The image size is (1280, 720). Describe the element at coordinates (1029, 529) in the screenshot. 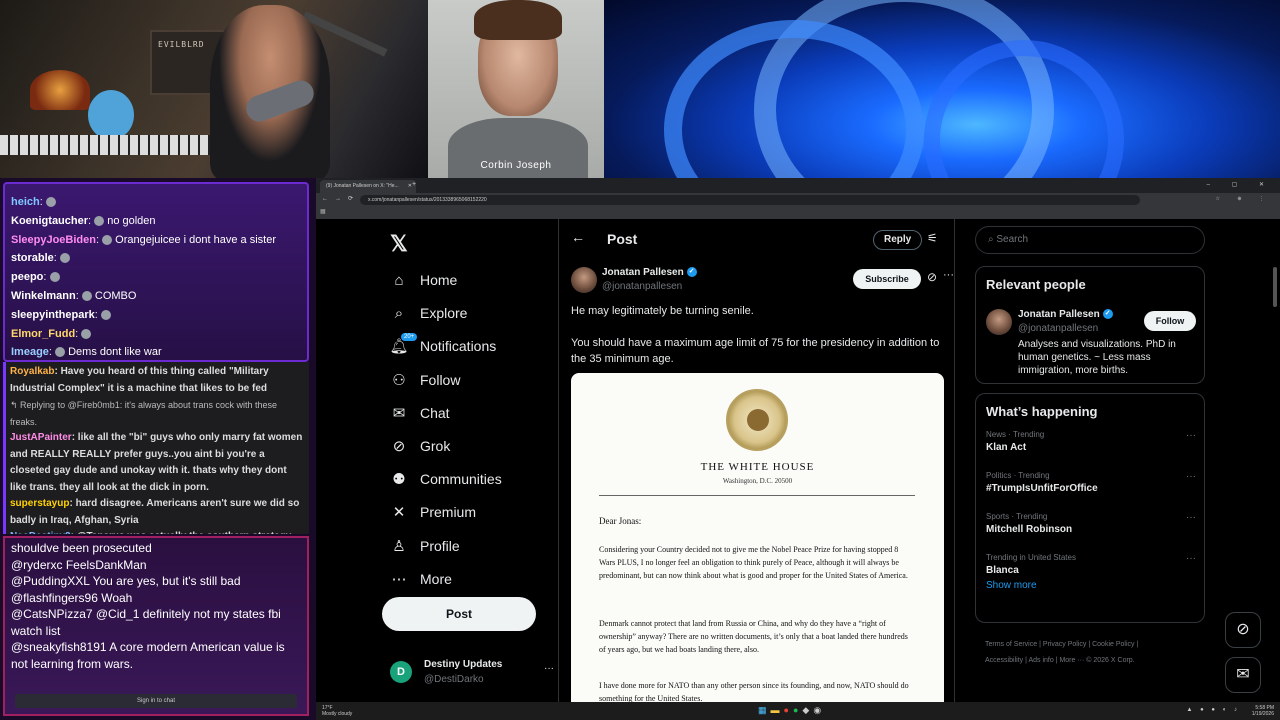

I see `trend-title: Mitchell Robinson` at that location.